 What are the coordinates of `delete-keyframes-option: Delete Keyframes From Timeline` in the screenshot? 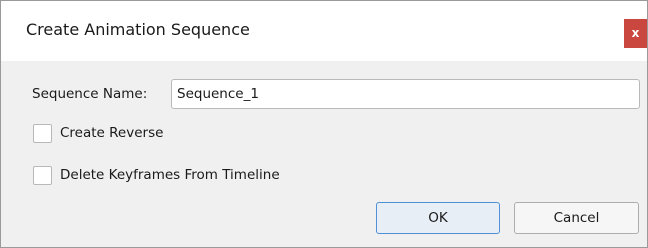 It's located at (156, 175).